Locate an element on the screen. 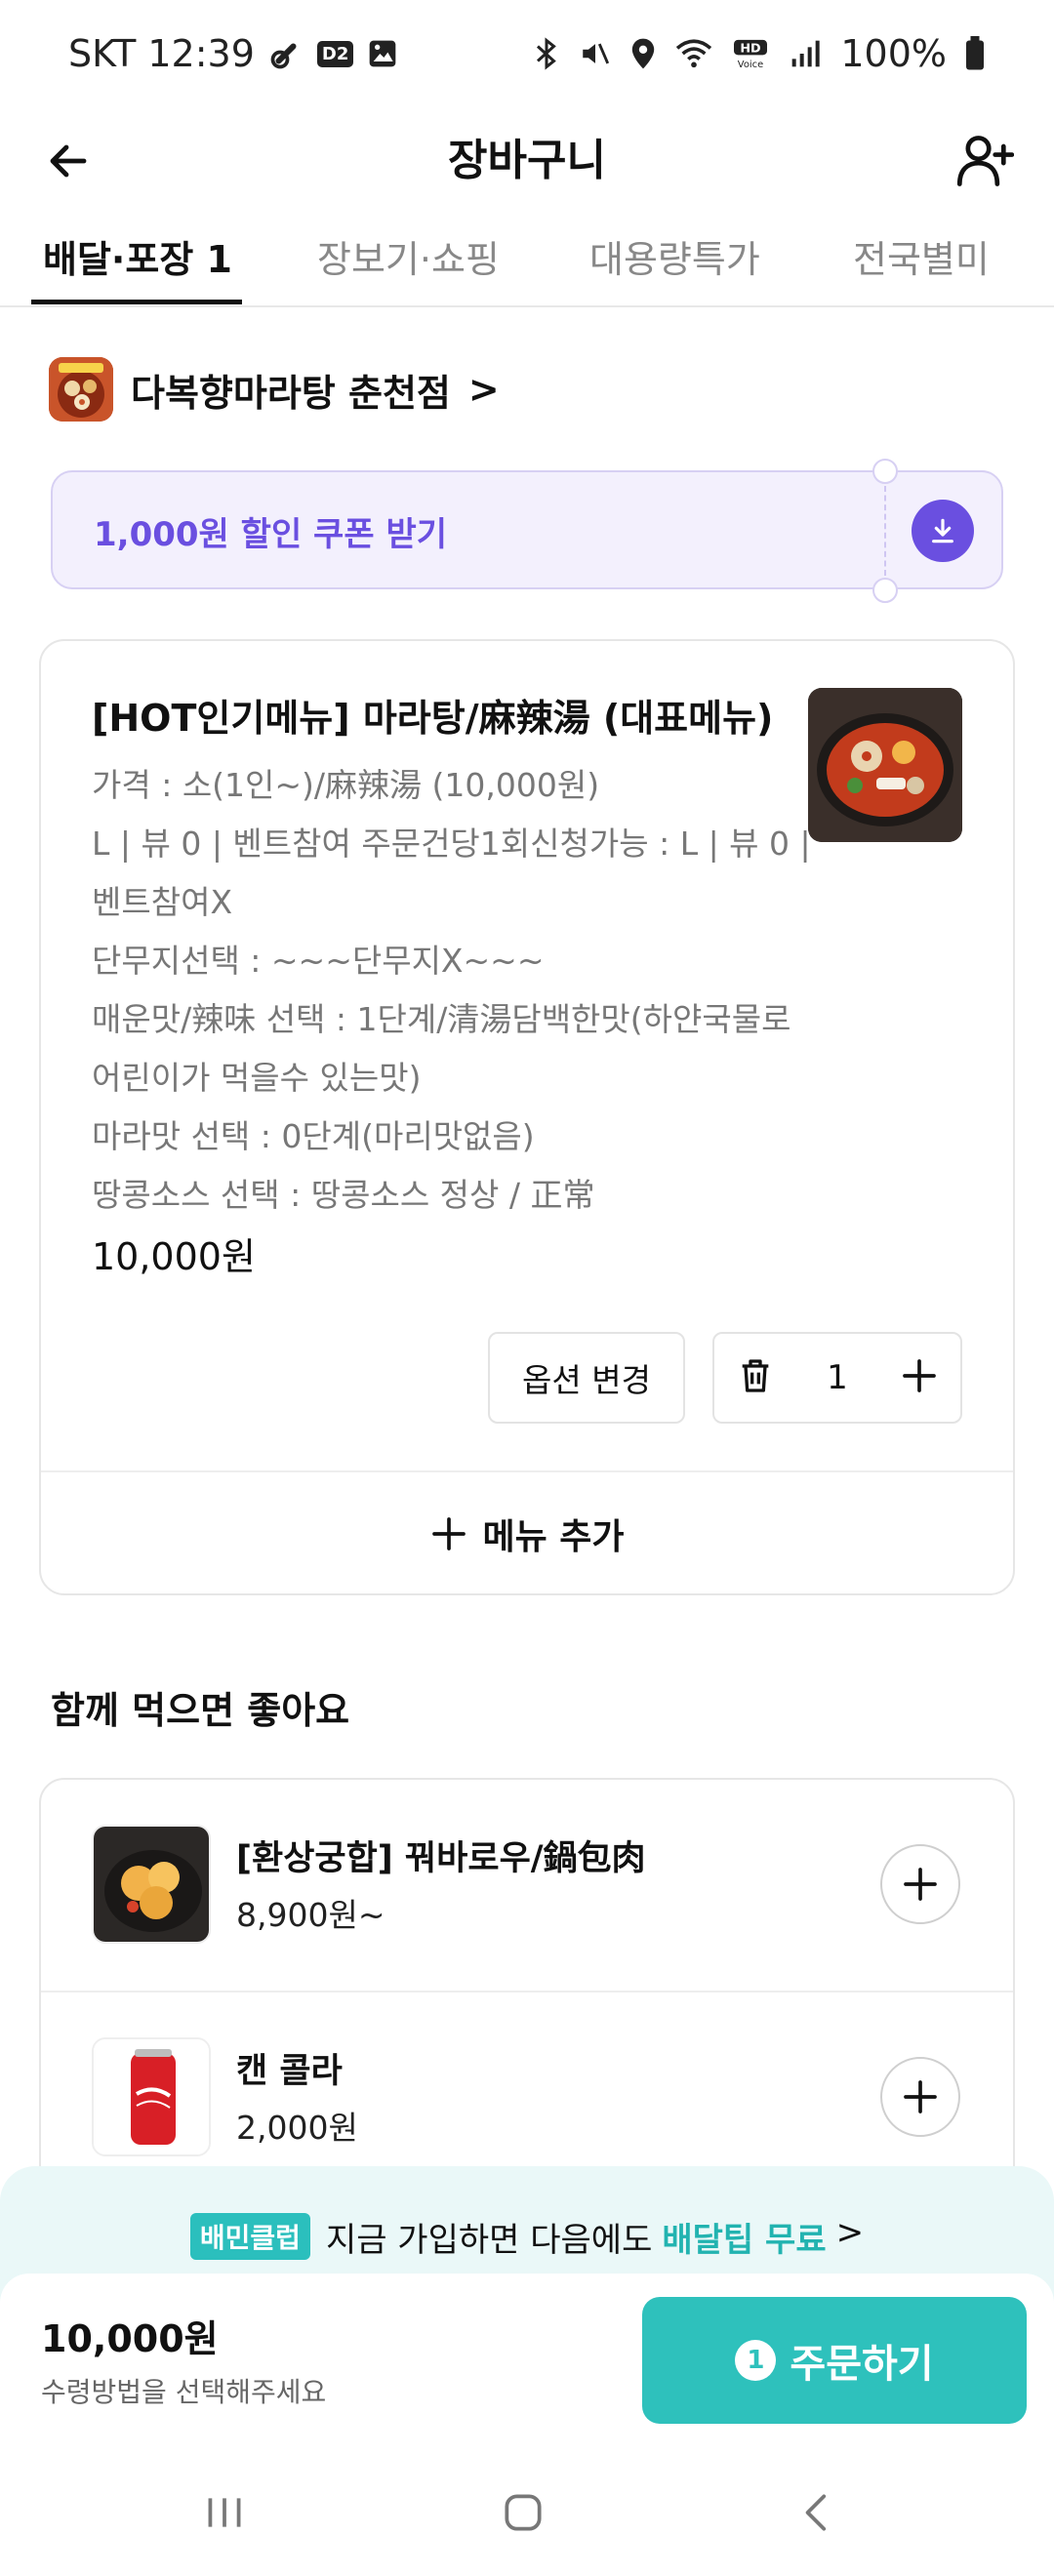 Image resolution: width=1054 pixels, height=2576 pixels. pickup-hint: 수령방법을 선택해주세요 is located at coordinates (184, 2392).